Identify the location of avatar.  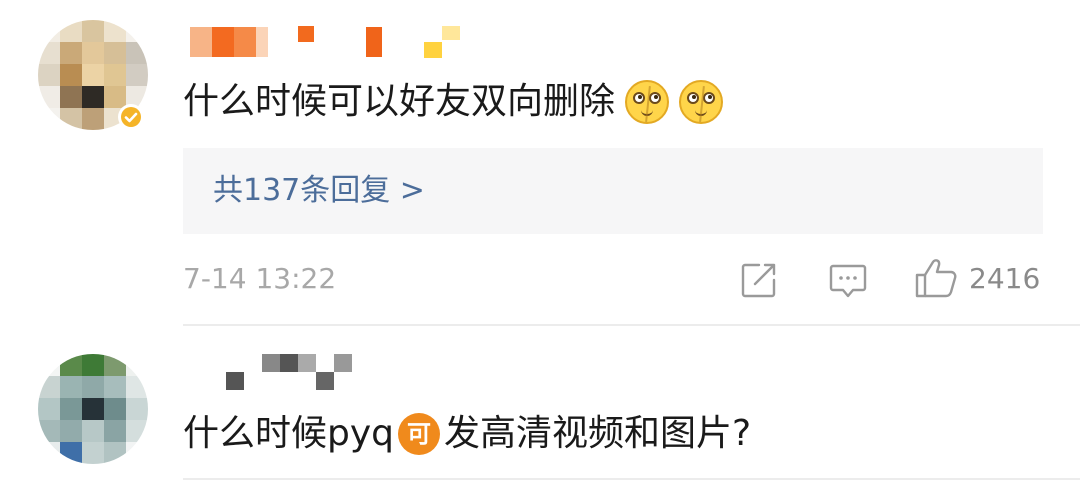
(93, 409).